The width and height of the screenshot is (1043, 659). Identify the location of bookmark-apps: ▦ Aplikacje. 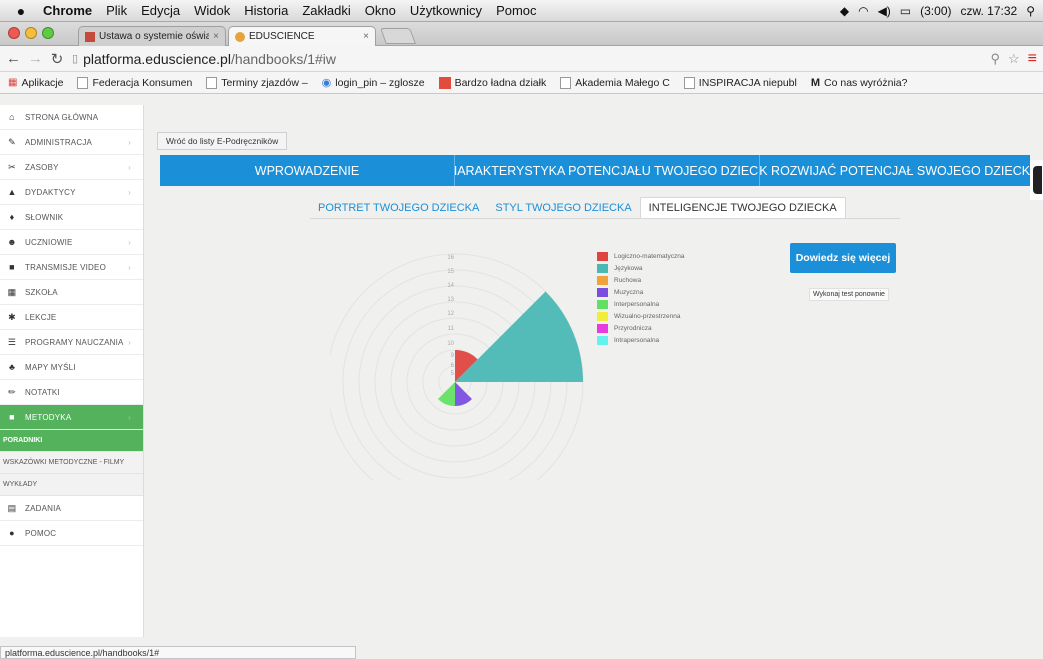
(35, 83).